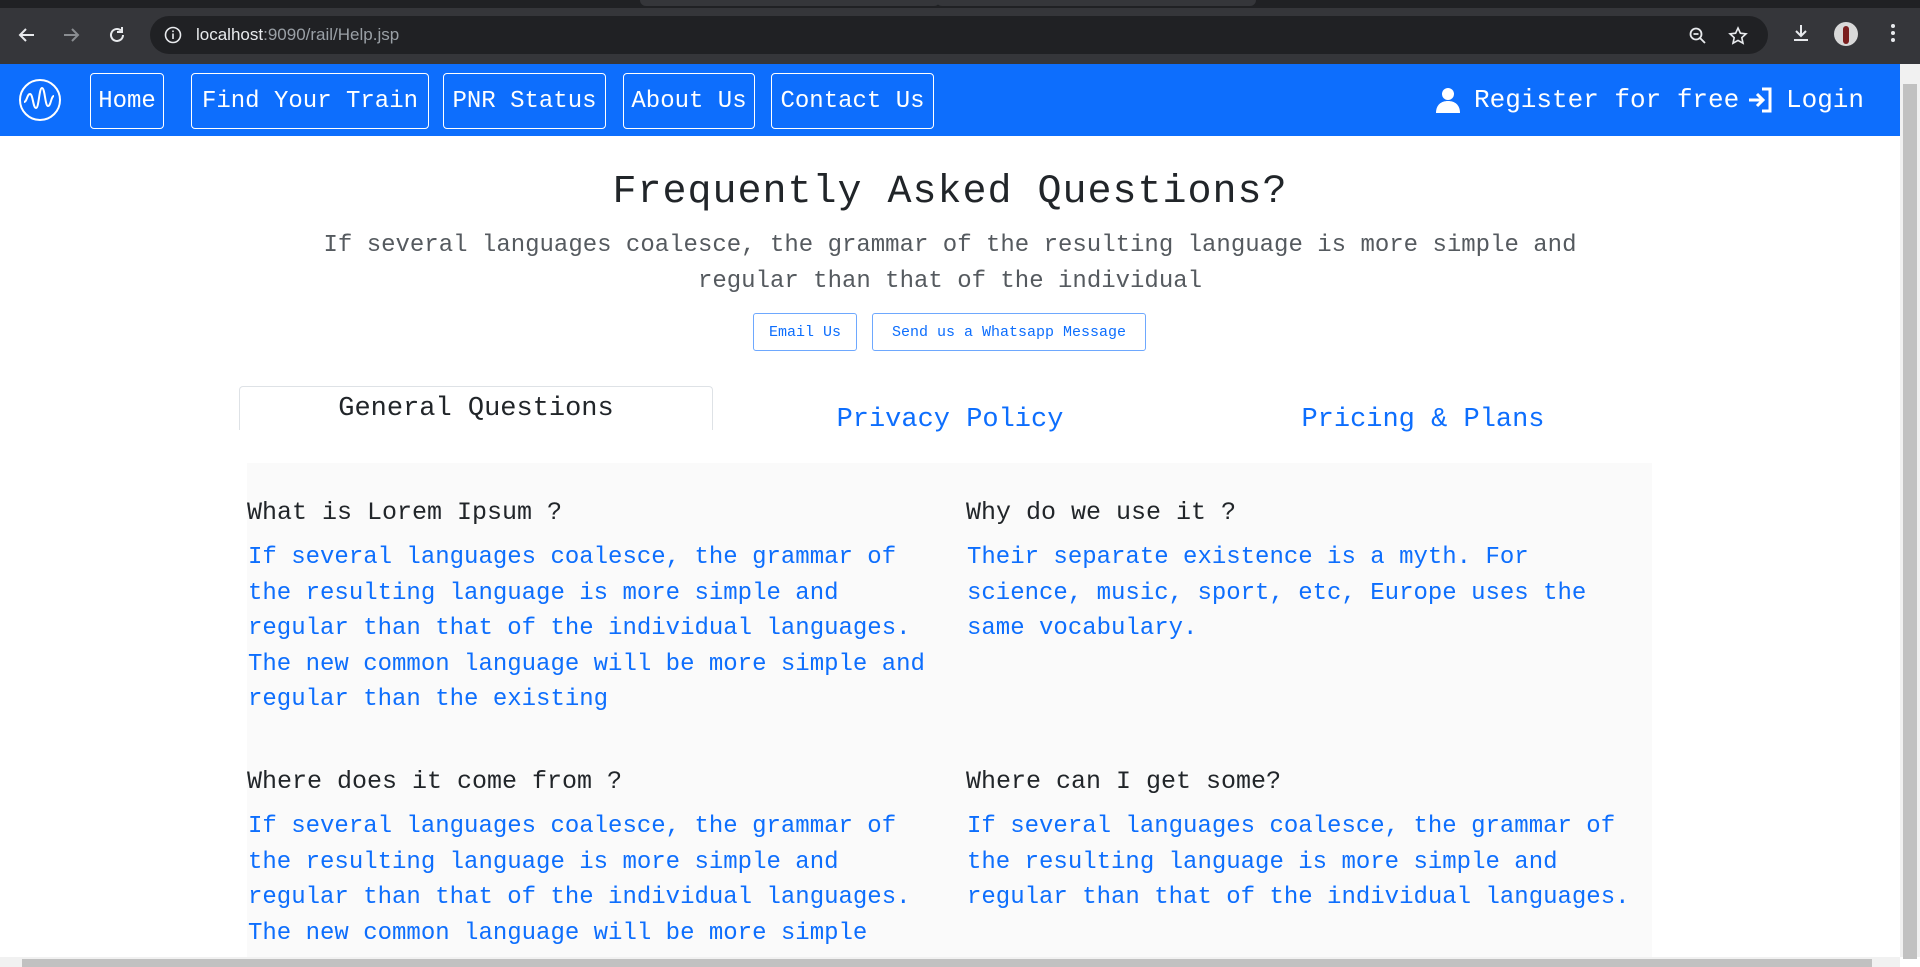 The image size is (1920, 967). I want to click on register-label: Register for free, so click(1607, 100).